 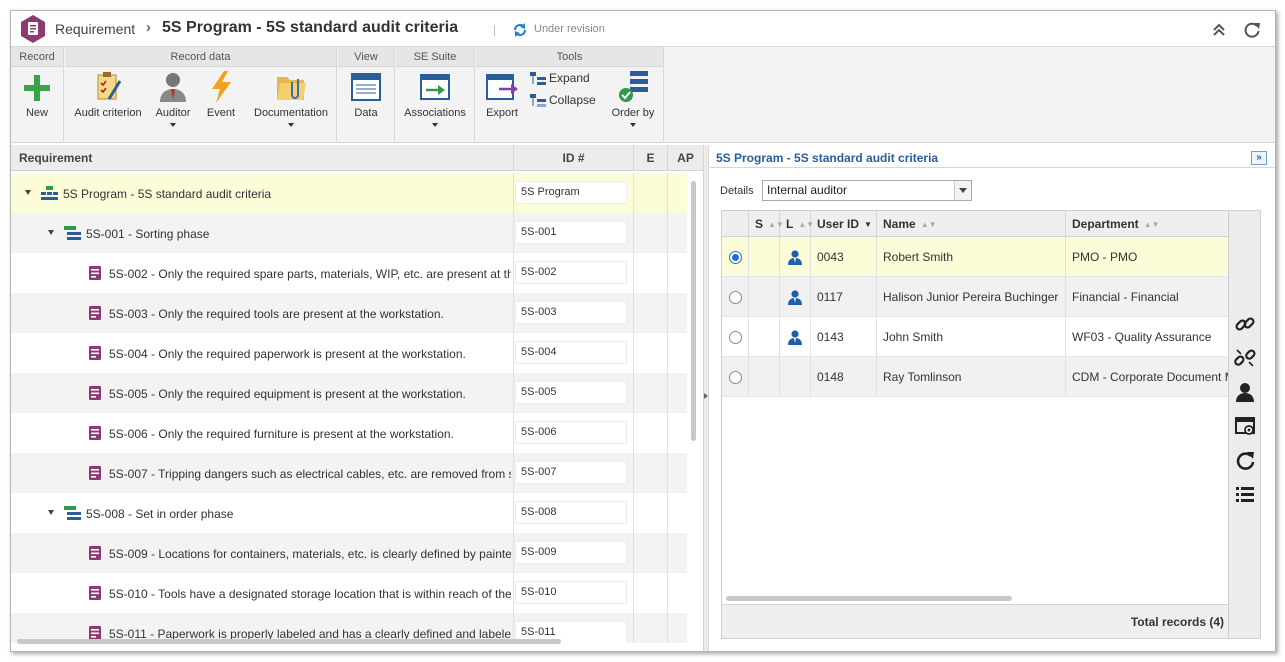 What do you see at coordinates (827, 158) in the screenshot?
I see `details-panel-title: 5S Program - 5S standard audit criteria` at bounding box center [827, 158].